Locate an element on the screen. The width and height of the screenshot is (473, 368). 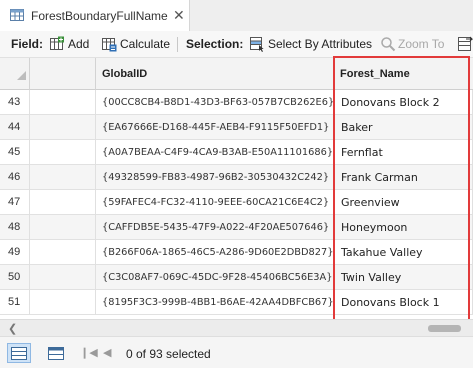
globalid-cell: {59FAFEC4-FC32-4110-9EEE-60CA21C6E4C2} is located at coordinates (215, 202).